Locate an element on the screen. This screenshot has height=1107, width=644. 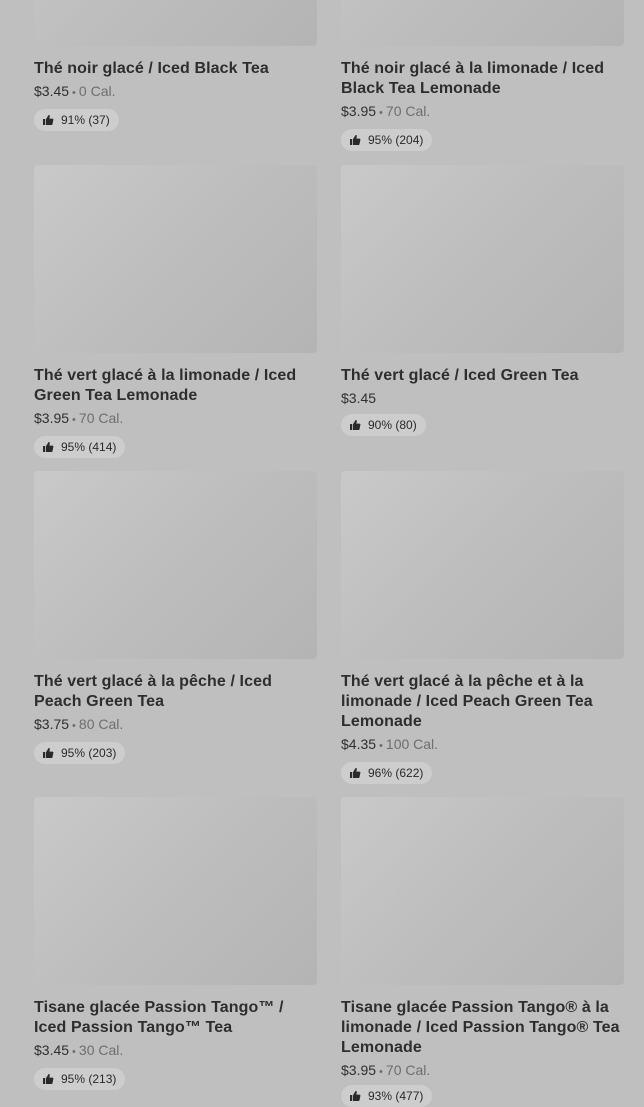
rating-badge: 95% (213) is located at coordinates (80, 1079).